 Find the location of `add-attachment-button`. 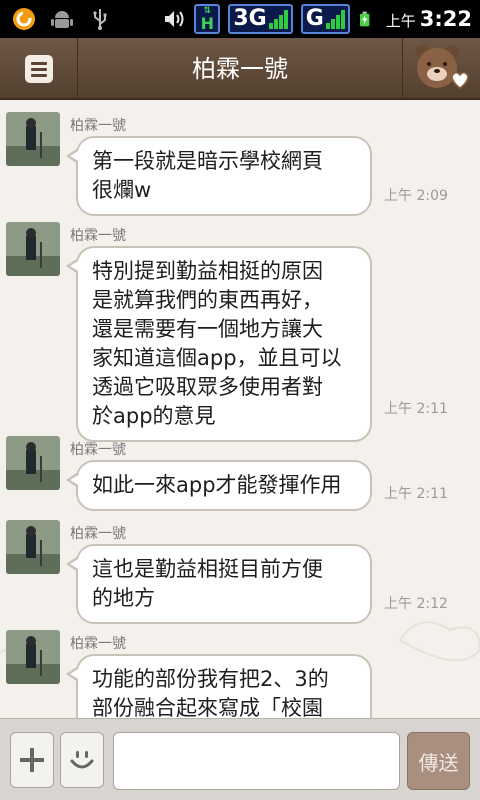

add-attachment-button is located at coordinates (32, 760).